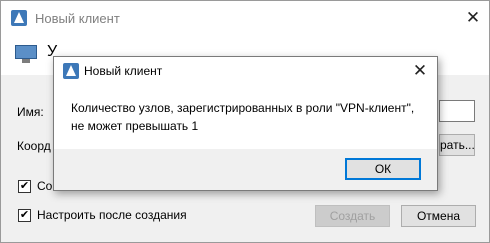 Image resolution: width=490 pixels, height=243 pixels. I want to click on name-field, so click(457, 111).